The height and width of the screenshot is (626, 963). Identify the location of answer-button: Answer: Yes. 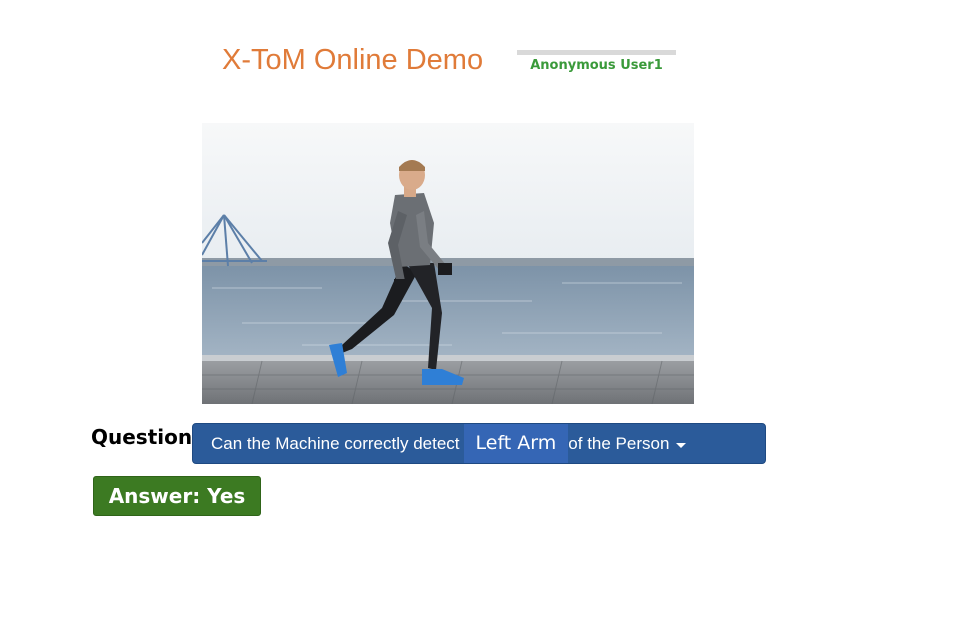
(177, 496).